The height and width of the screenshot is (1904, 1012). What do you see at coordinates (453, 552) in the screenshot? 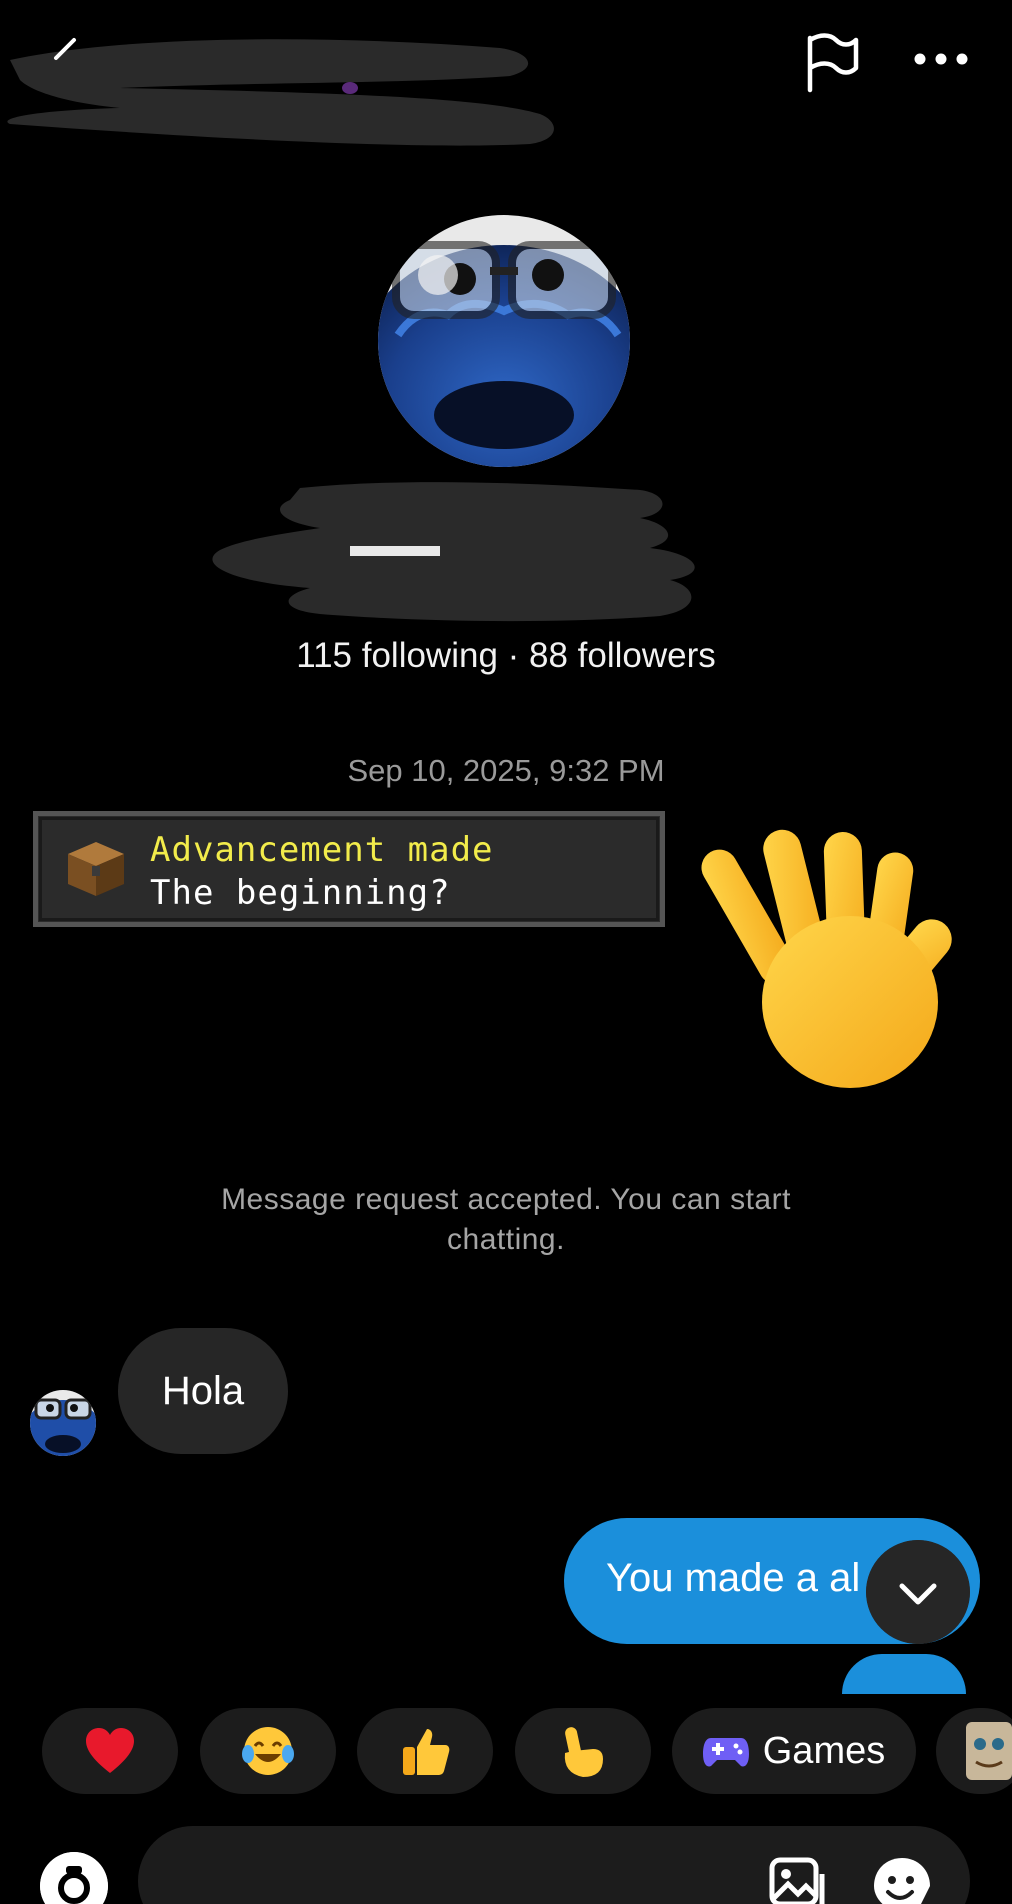
I see `redacted-username` at bounding box center [453, 552].